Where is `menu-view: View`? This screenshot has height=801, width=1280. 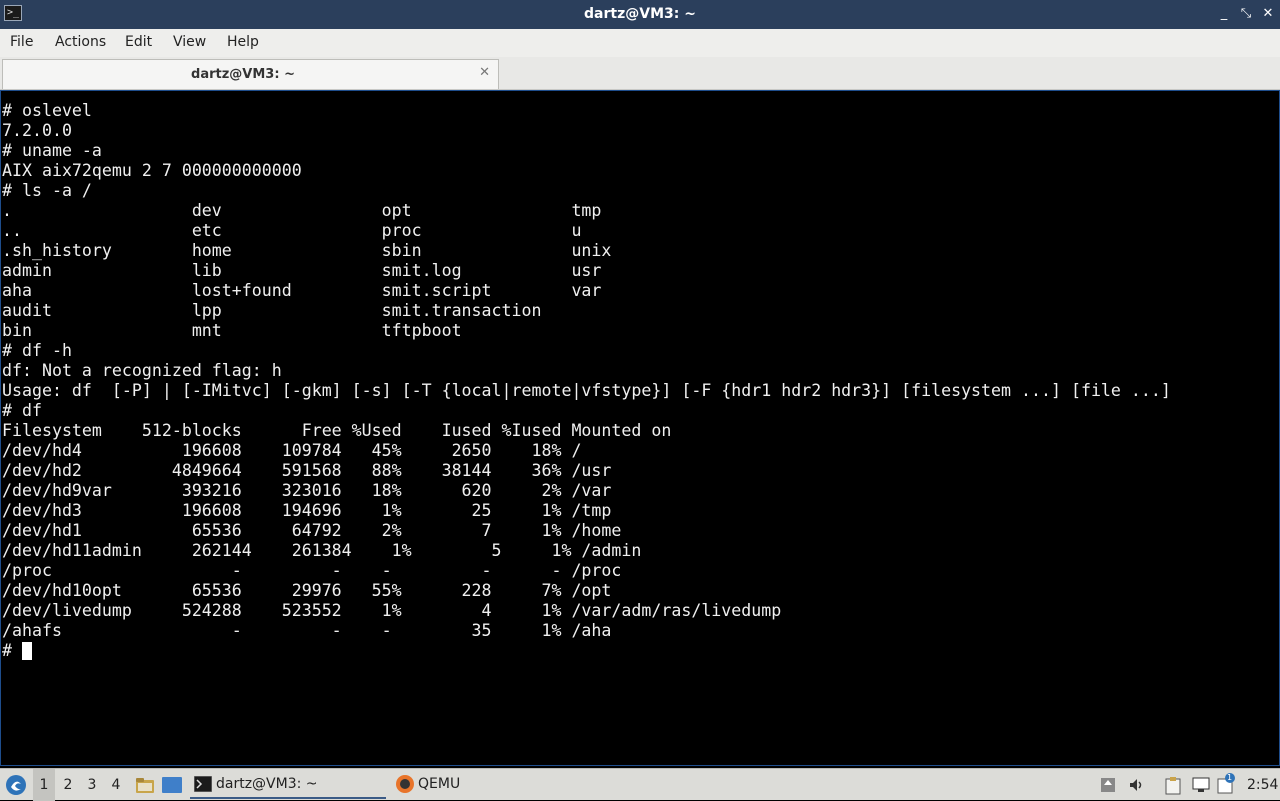
menu-view: View is located at coordinates (189, 42).